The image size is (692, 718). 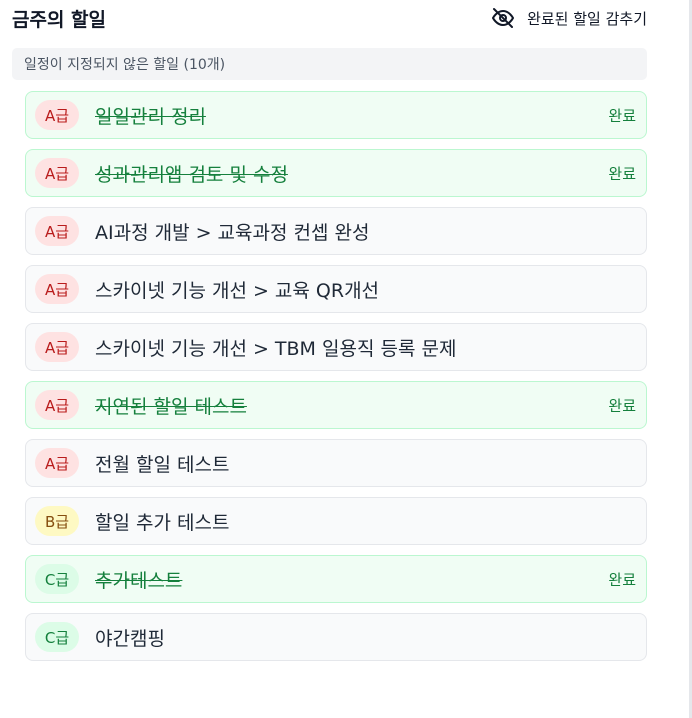 I want to click on task-item: A급 스카이넷 기능 개선 > 교육 QR개선, so click(x=336, y=289).